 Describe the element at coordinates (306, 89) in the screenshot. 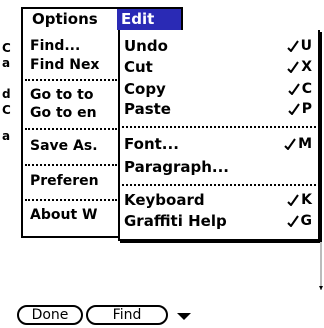

I see `shortcut-letter: C` at that location.